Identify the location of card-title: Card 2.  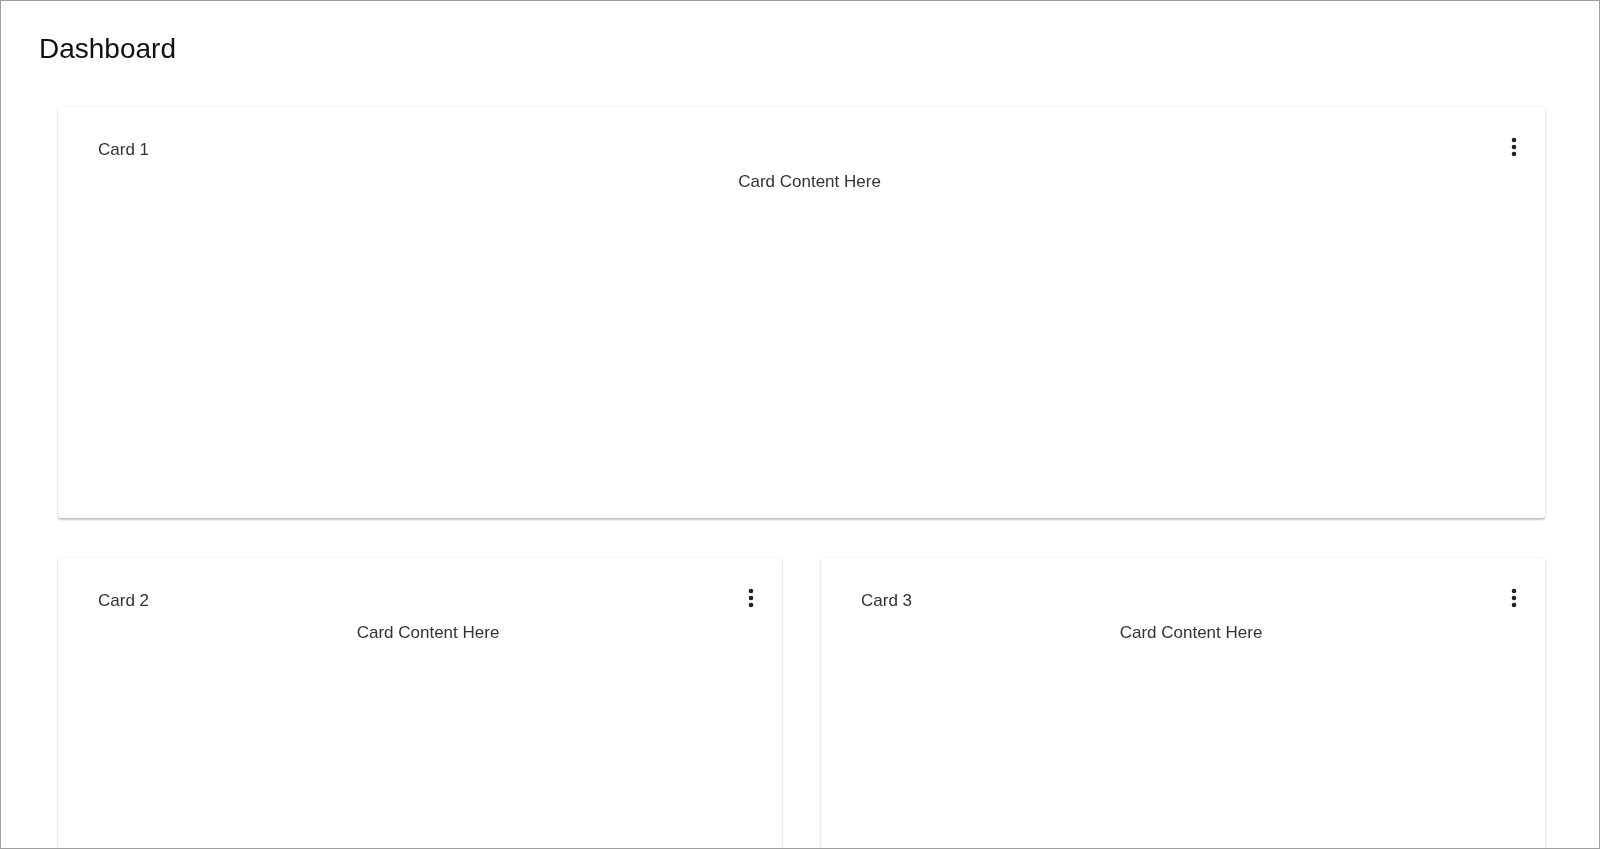
(124, 601).